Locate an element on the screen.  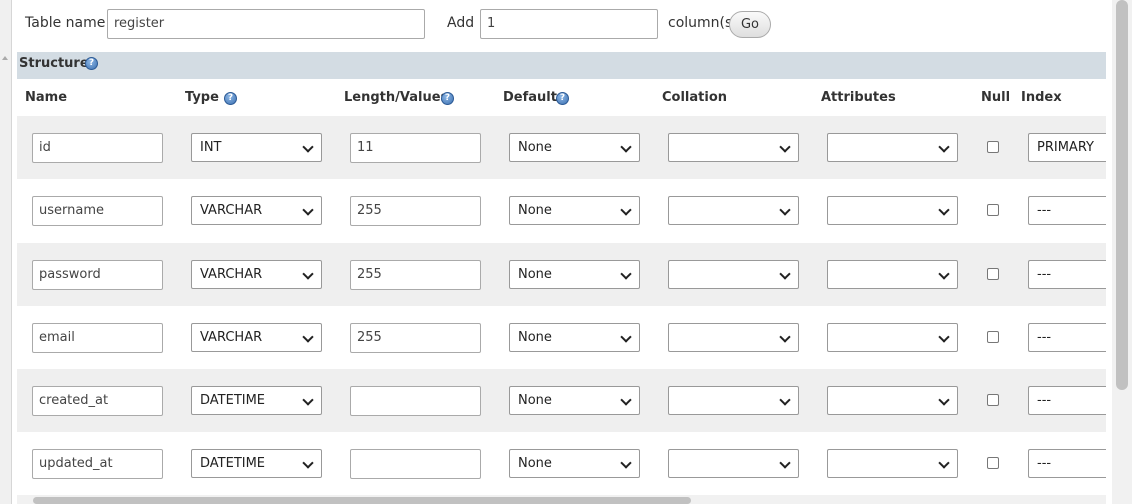
column-index-select: PRIMARY is located at coordinates (1068, 147).